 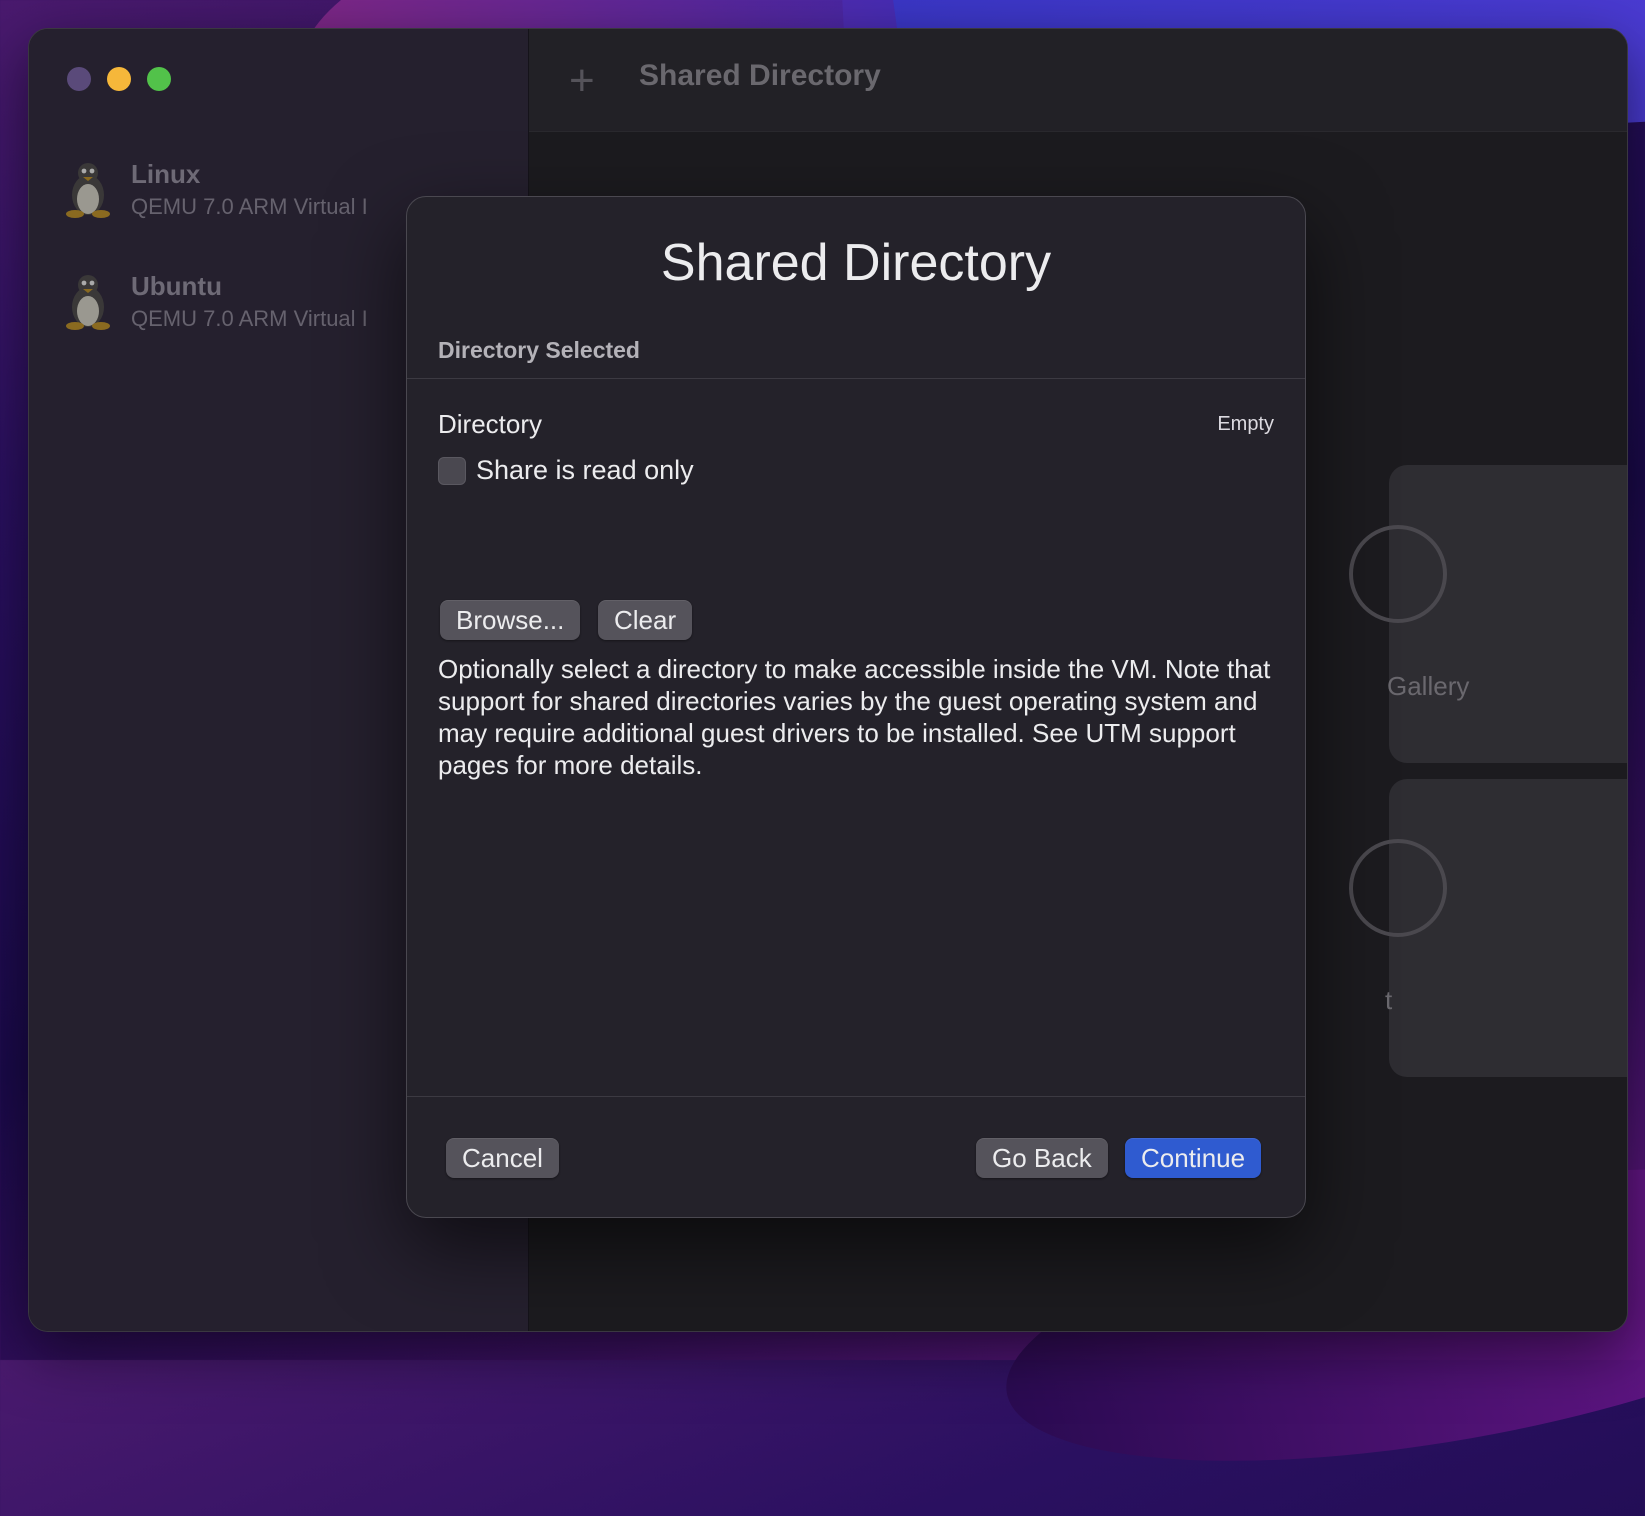 I want to click on section-header: Directory Selected, so click(x=539, y=350).